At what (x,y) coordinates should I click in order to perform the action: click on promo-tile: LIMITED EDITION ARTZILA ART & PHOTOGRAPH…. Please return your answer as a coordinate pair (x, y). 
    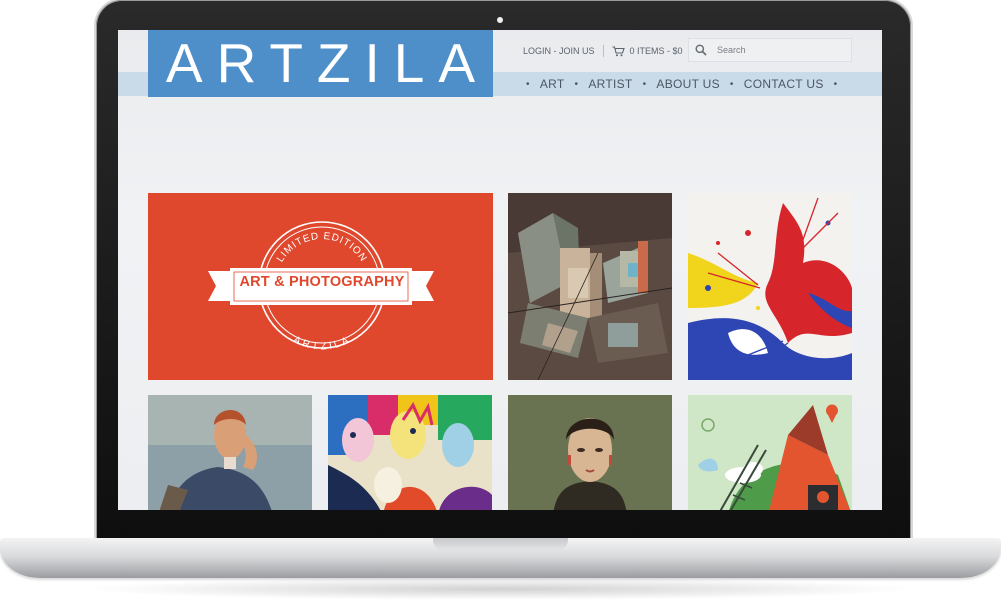
    Looking at the image, I should click on (320, 286).